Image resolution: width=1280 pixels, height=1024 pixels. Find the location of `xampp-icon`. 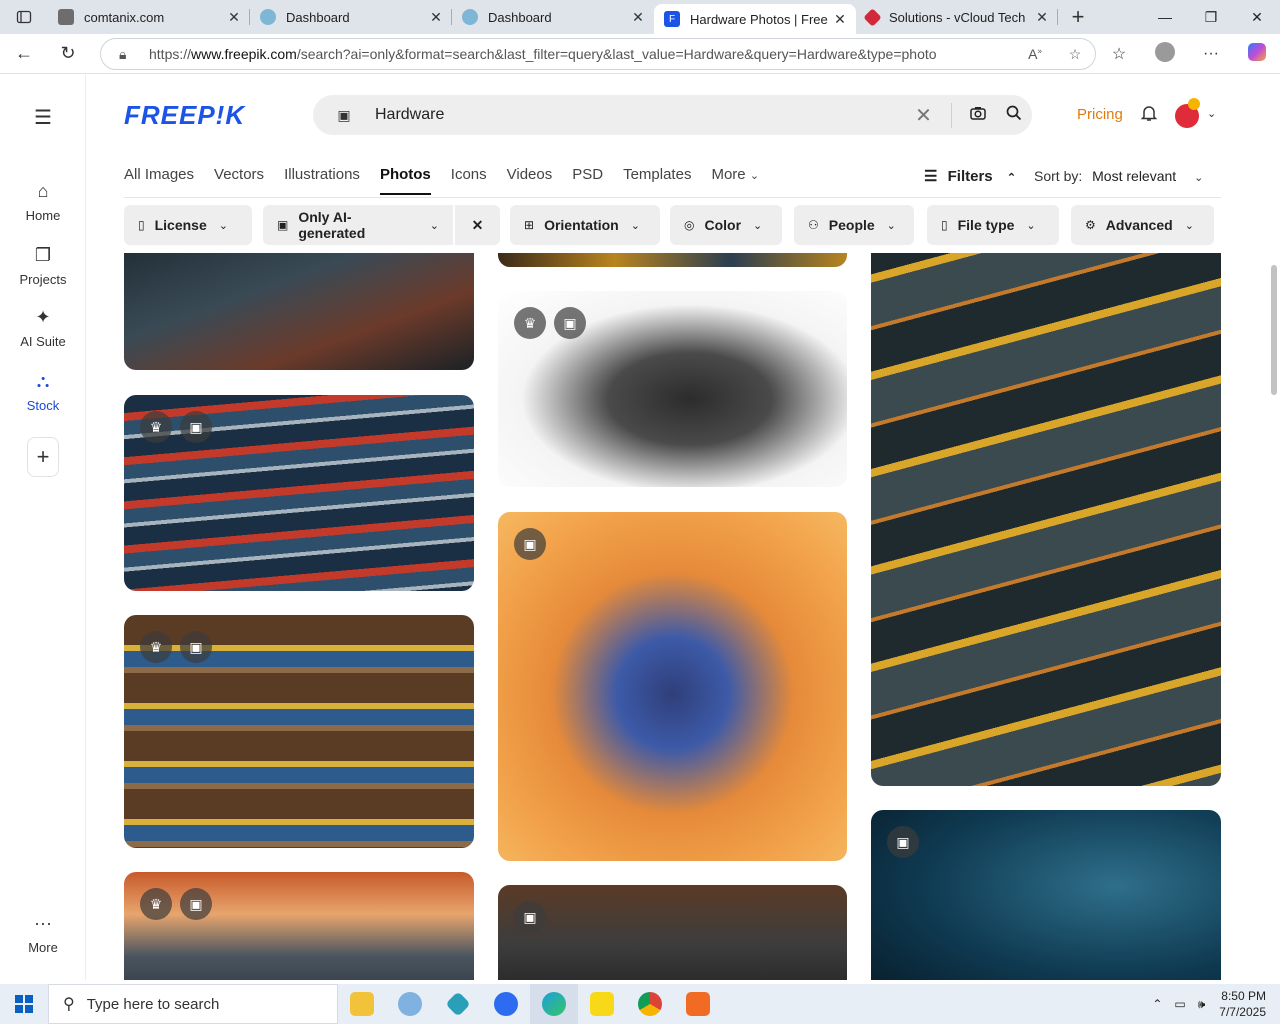

xampp-icon is located at coordinates (698, 1004).